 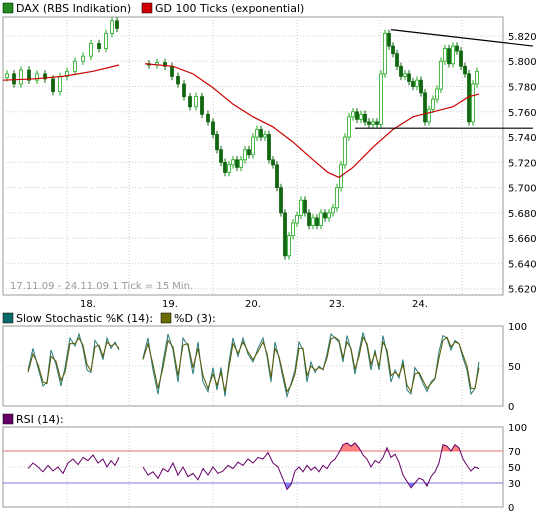 I want to click on price-x-tick-label-0: 18., so click(x=88, y=304).